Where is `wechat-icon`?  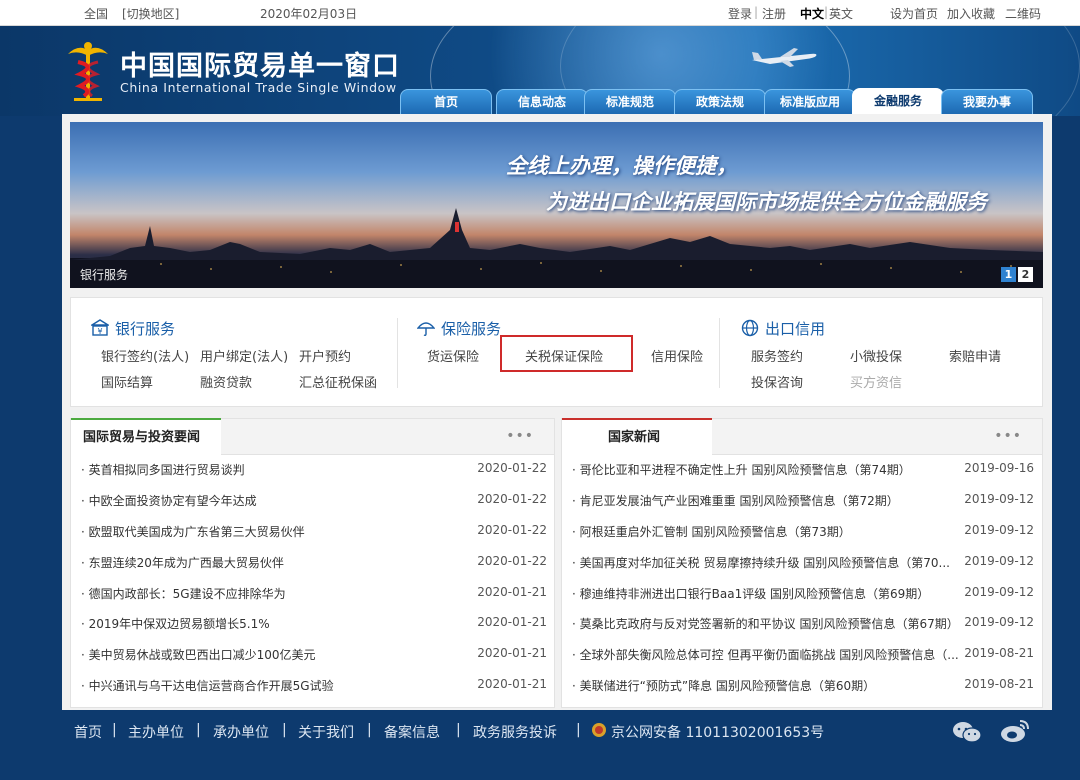 wechat-icon is located at coordinates (967, 732).